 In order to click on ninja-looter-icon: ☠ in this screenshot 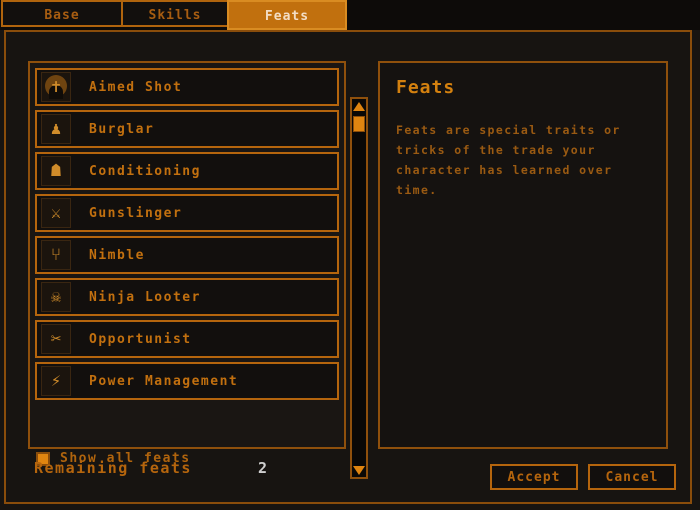, I will do `click(56, 297)`.